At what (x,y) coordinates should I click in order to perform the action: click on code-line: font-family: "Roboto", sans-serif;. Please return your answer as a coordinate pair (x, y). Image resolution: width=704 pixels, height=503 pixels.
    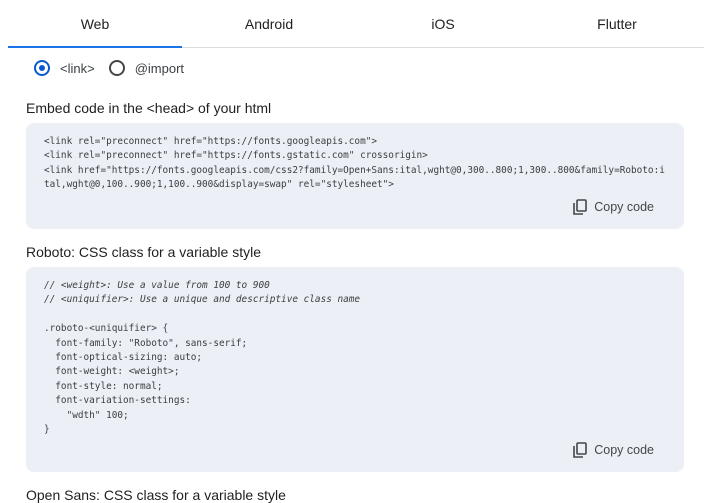
    Looking at the image, I should click on (146, 343).